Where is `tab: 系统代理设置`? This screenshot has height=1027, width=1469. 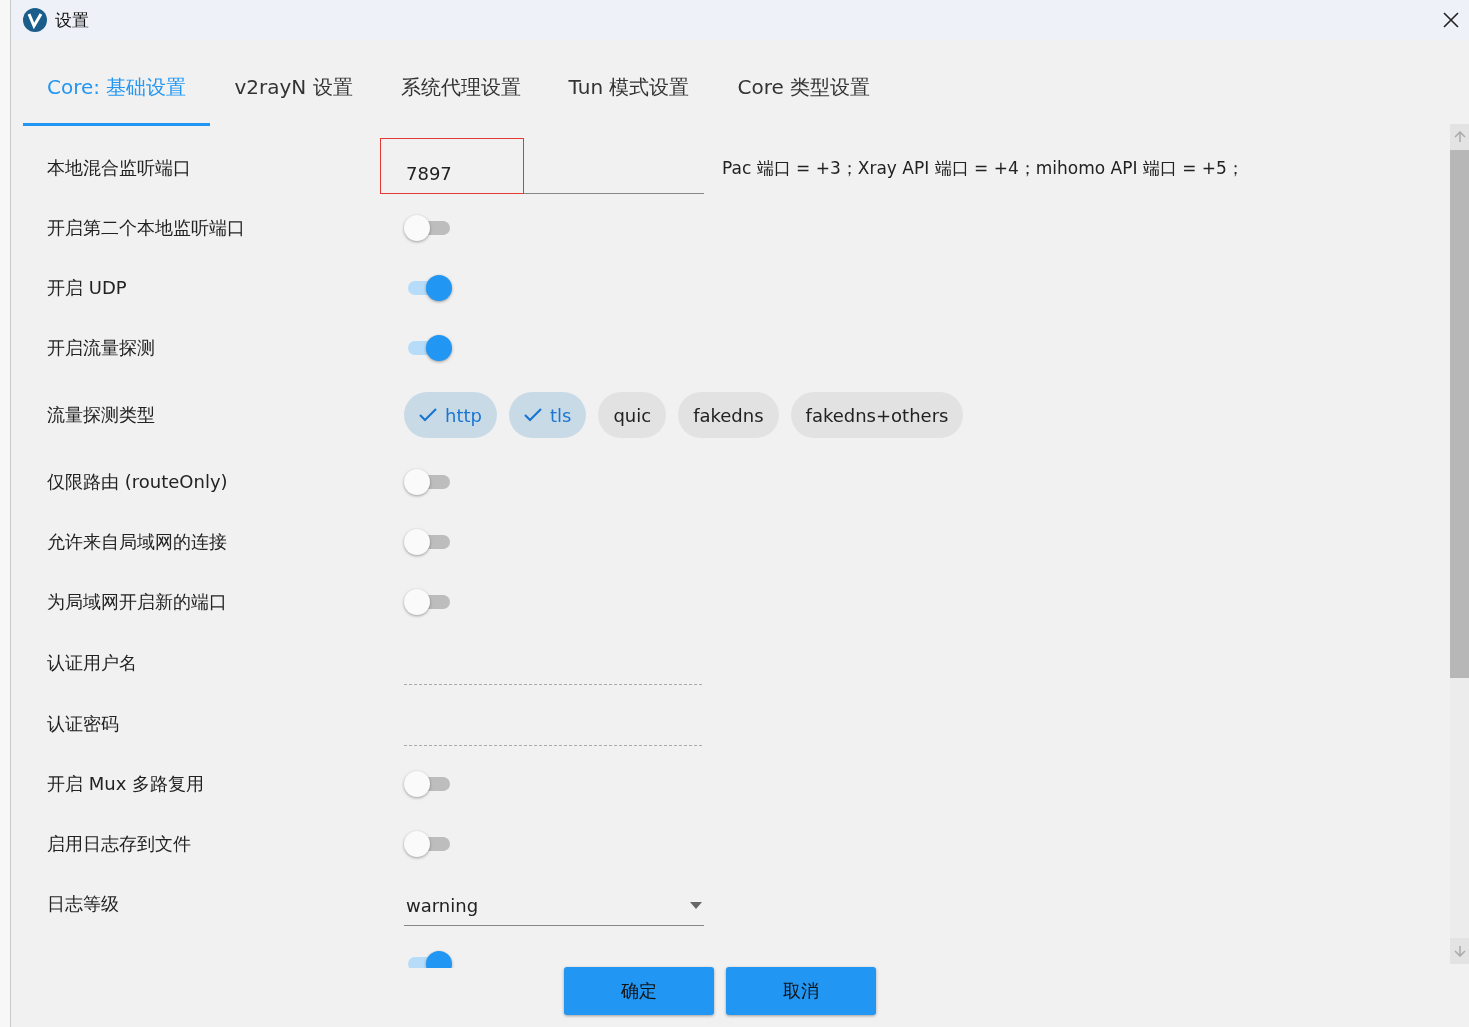 tab: 系统代理设置 is located at coordinates (460, 83).